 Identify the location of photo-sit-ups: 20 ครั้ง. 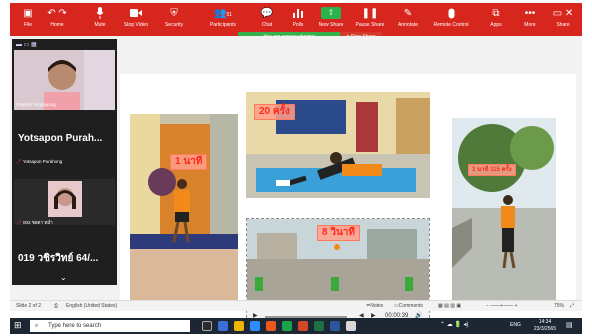
(338, 145).